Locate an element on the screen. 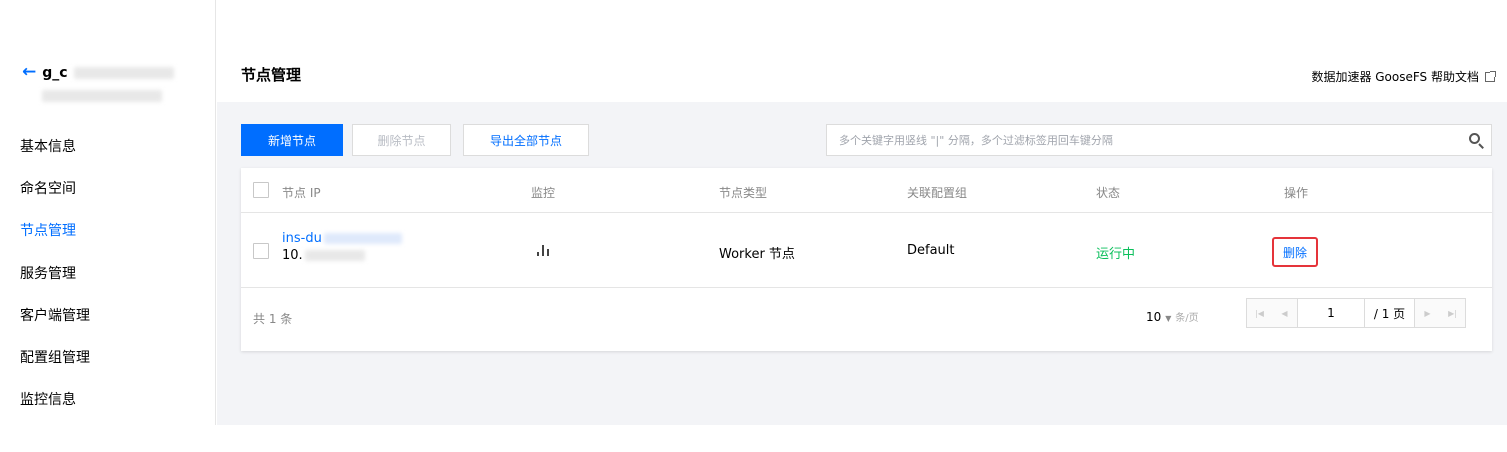 Image resolution: width=1507 pixels, height=452 pixels. pager: |◀ ◀ 1 / 1 页 ▶ ▶| is located at coordinates (1356, 313).